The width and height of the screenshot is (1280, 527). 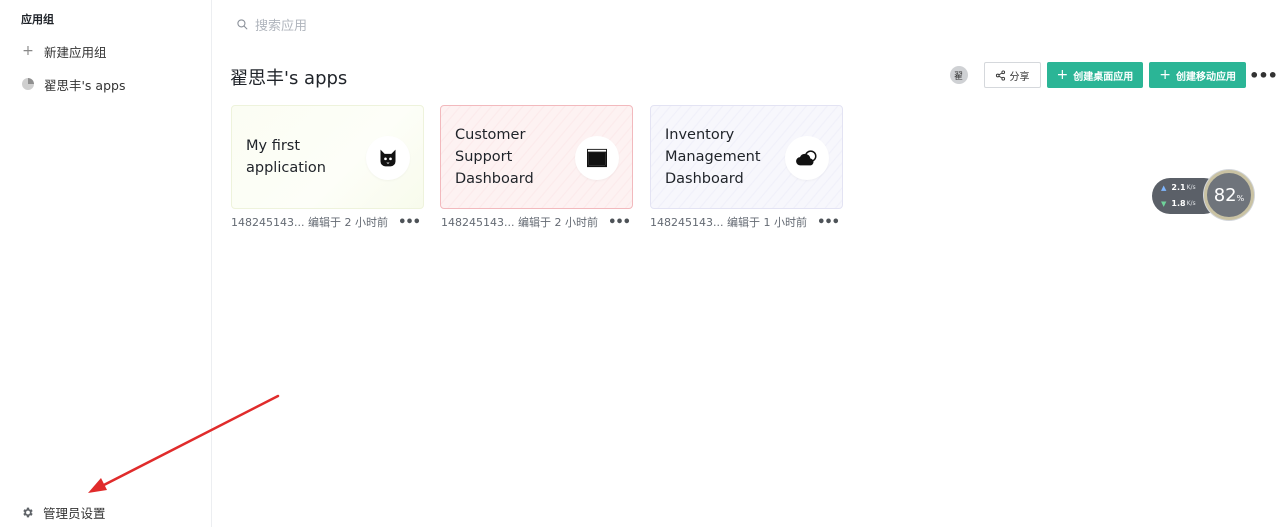 I want to click on pie-chart-icon, so click(x=28, y=84).